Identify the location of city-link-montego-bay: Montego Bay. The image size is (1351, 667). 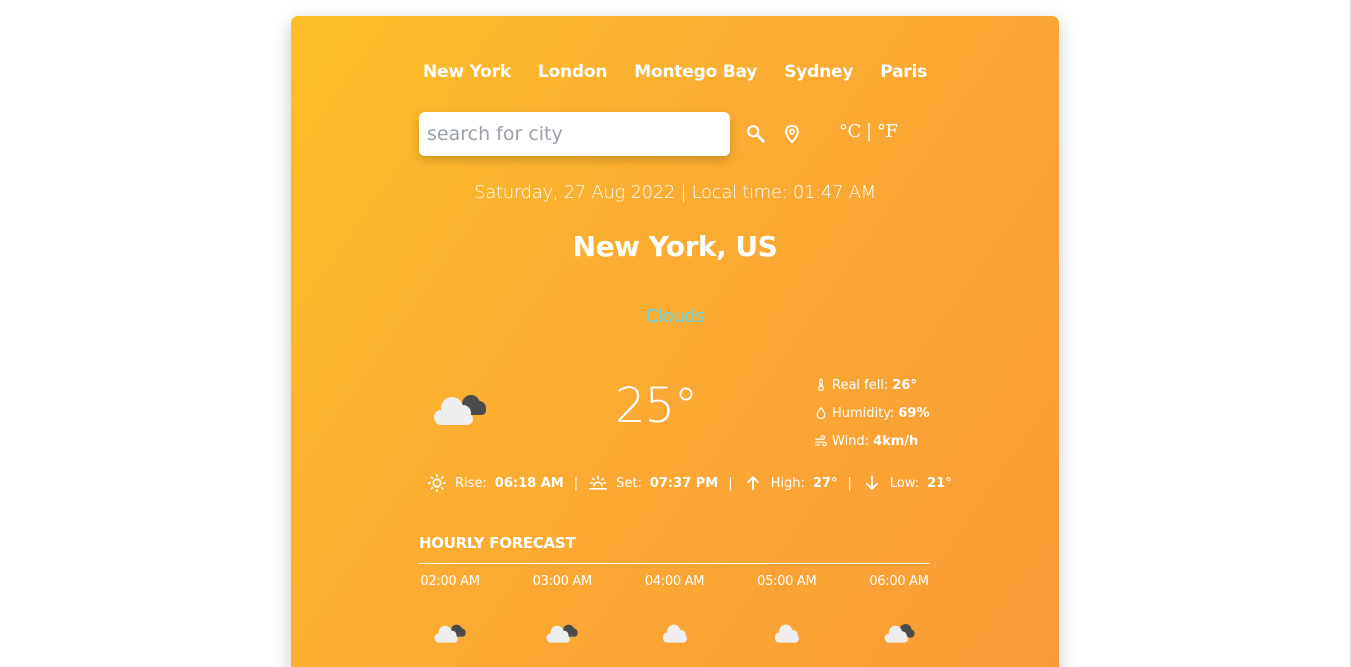
(695, 72).